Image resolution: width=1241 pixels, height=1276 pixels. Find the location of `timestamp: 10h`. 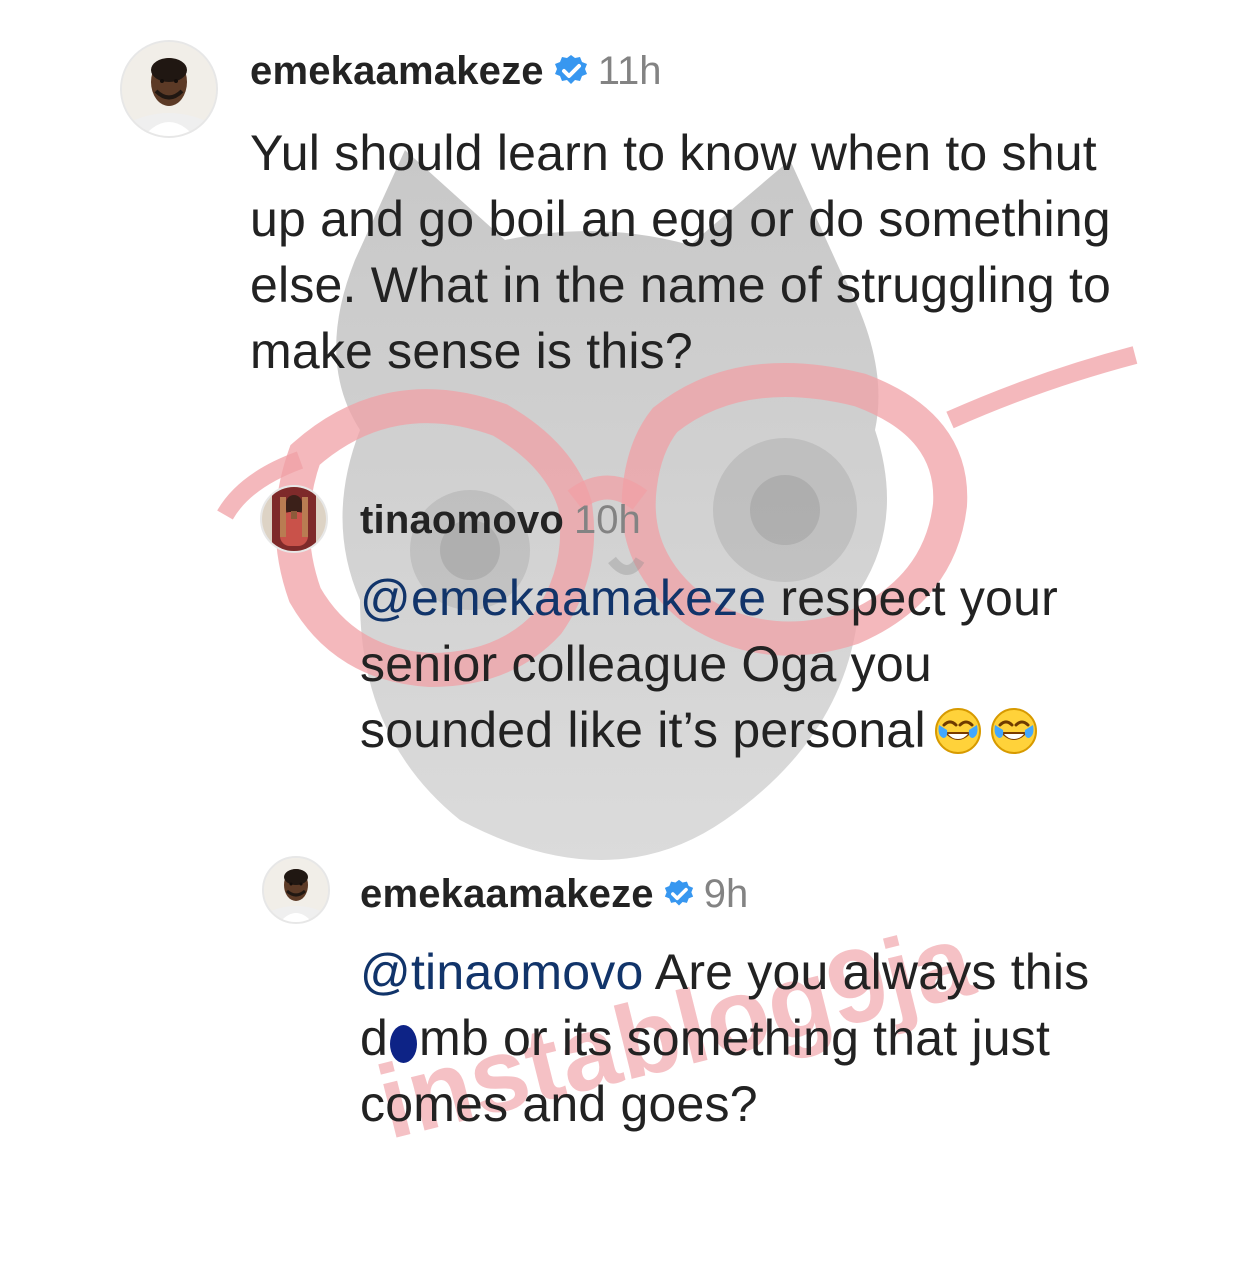

timestamp: 10h is located at coordinates (607, 520).